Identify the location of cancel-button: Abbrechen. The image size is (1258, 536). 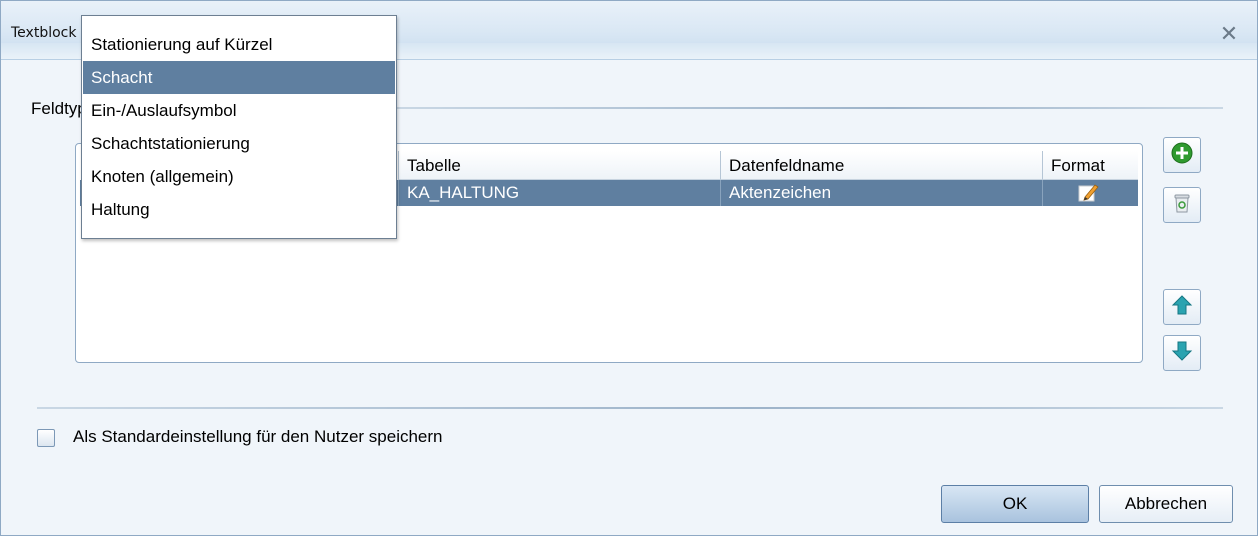
(1166, 504).